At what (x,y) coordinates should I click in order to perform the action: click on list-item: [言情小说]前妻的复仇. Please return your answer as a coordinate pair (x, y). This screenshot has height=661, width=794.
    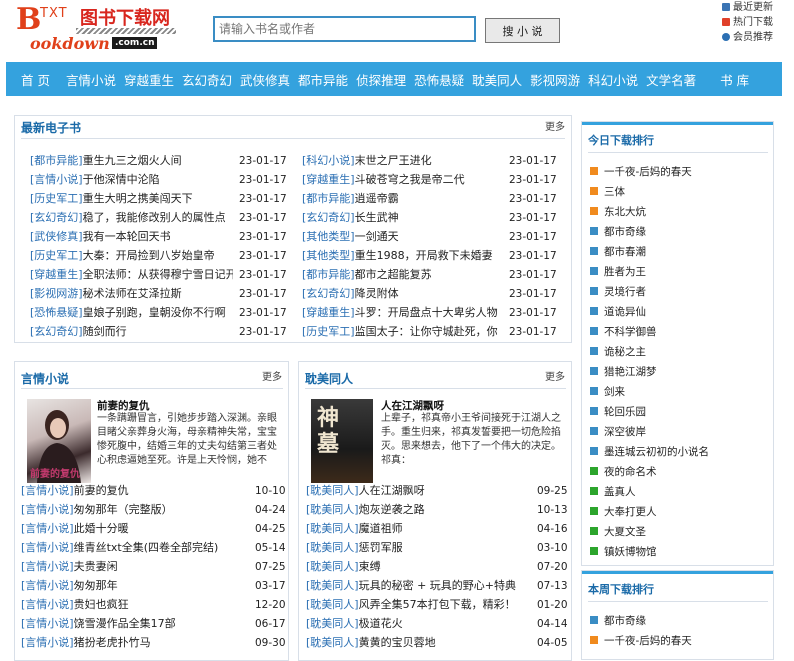
    Looking at the image, I should click on (131, 491).